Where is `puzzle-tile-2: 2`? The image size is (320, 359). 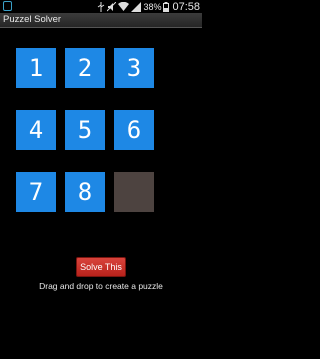
puzzle-tile-2: 2 is located at coordinates (85, 68).